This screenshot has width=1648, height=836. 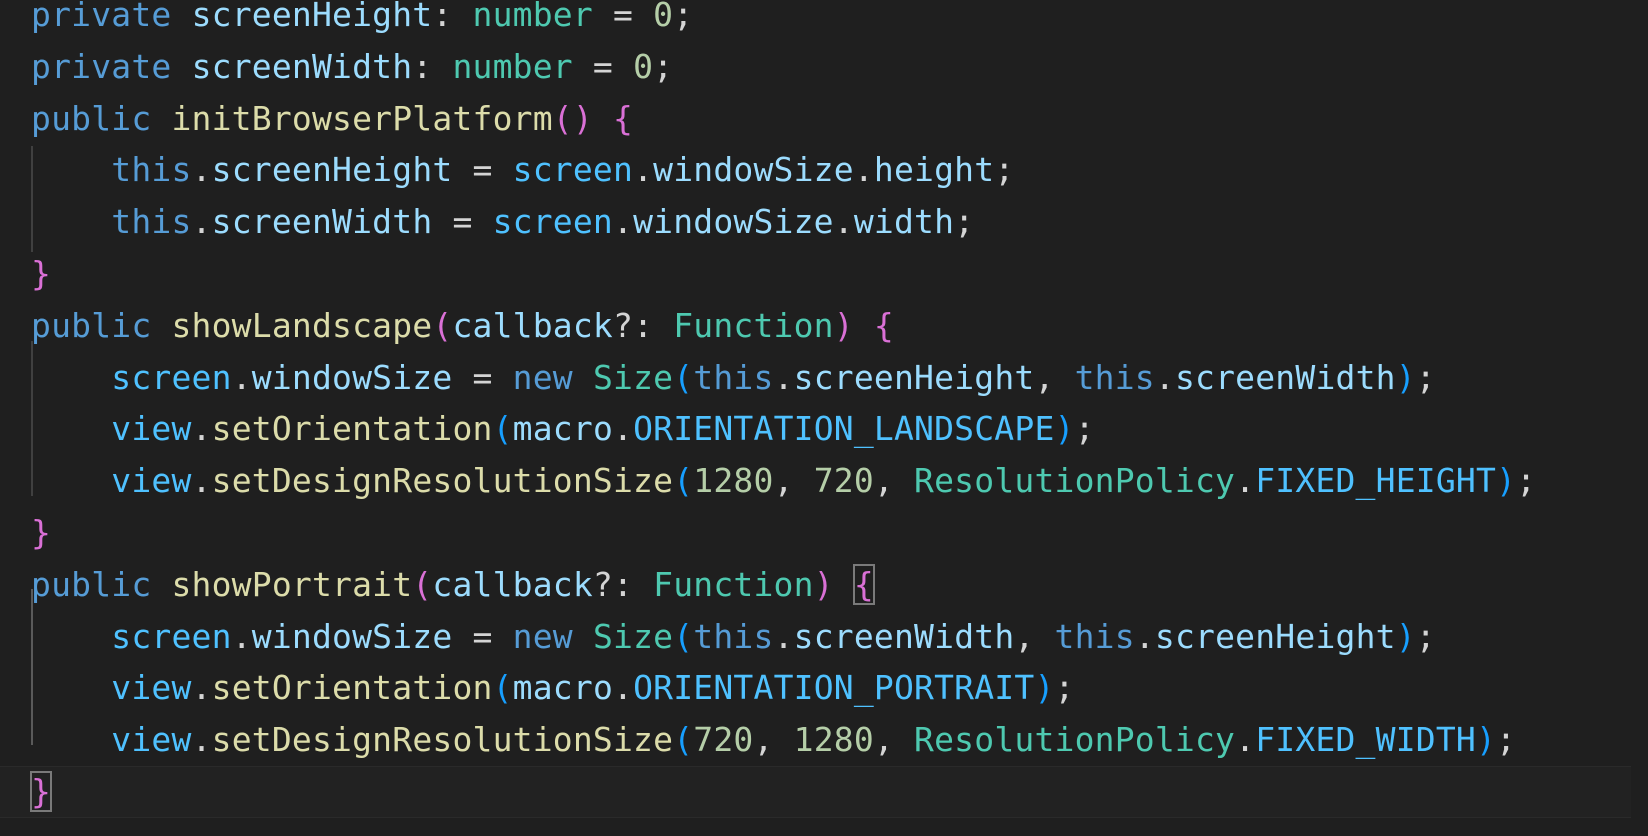 I want to click on matched-bracket: }, so click(x=41, y=791).